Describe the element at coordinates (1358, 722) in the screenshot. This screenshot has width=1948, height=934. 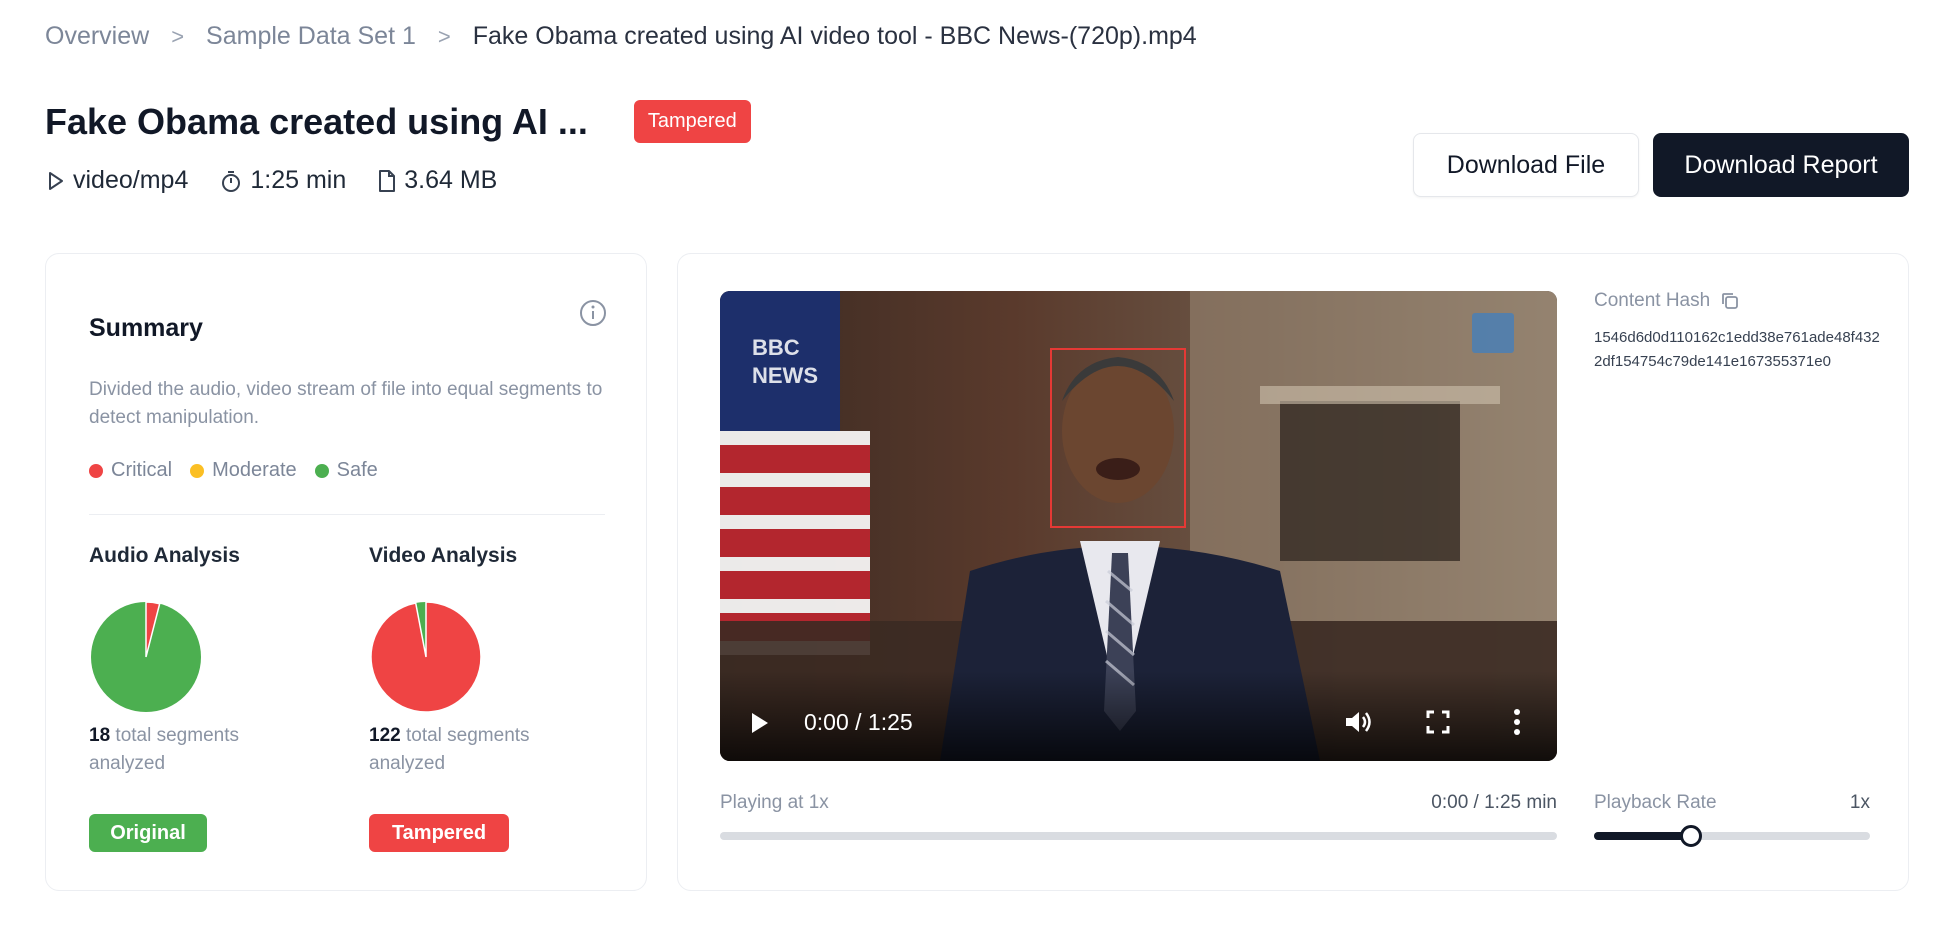
I see `volume-icon` at that location.